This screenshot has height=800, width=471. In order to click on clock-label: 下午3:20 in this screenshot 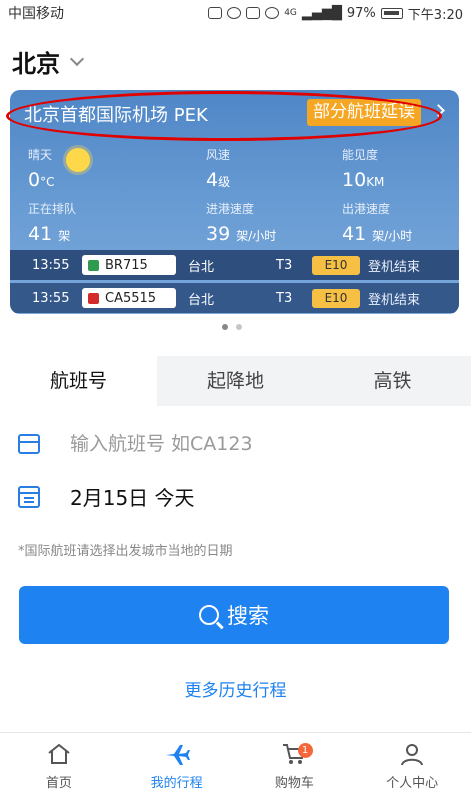, I will do `click(435, 15)`.